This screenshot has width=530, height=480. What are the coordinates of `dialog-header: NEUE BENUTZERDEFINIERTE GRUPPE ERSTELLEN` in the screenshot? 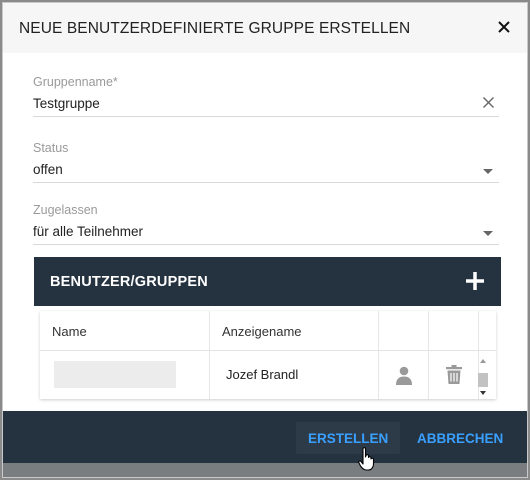 It's located at (265, 28).